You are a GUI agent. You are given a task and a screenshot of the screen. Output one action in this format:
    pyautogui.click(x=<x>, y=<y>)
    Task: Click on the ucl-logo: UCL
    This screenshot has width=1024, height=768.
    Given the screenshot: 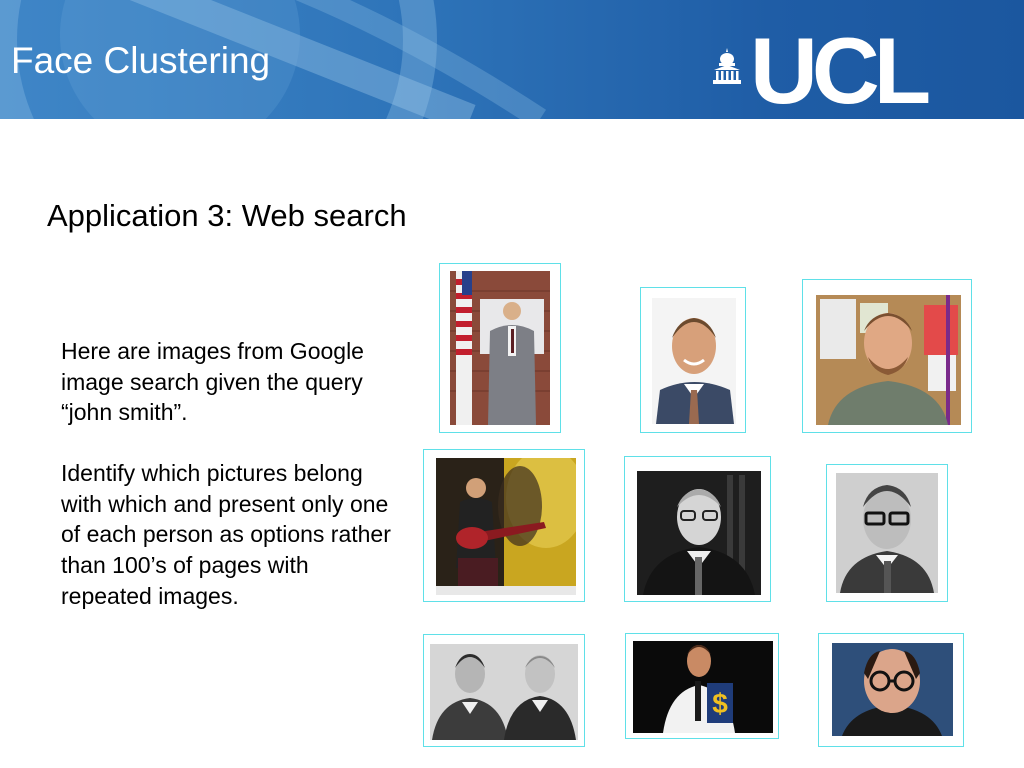 What is the action you would take?
    pyautogui.click(x=842, y=71)
    